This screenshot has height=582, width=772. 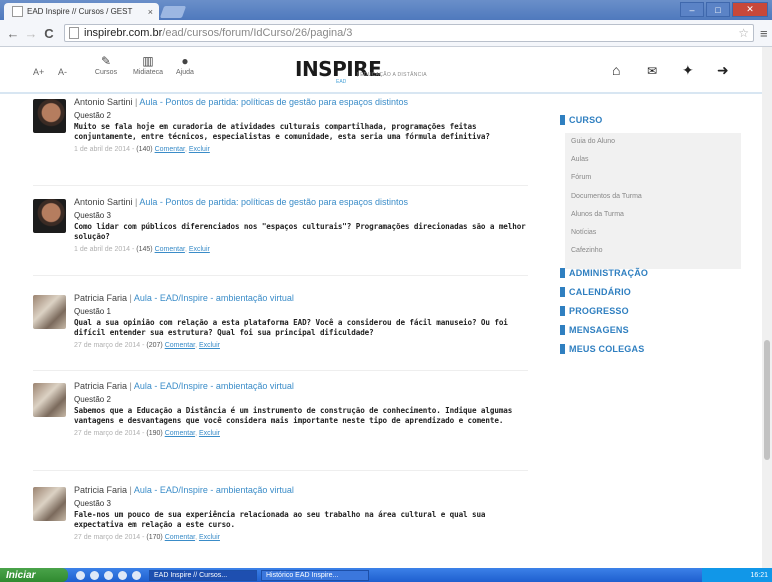 What do you see at coordinates (144, 249) in the screenshot?
I see `post-count: (145)` at bounding box center [144, 249].